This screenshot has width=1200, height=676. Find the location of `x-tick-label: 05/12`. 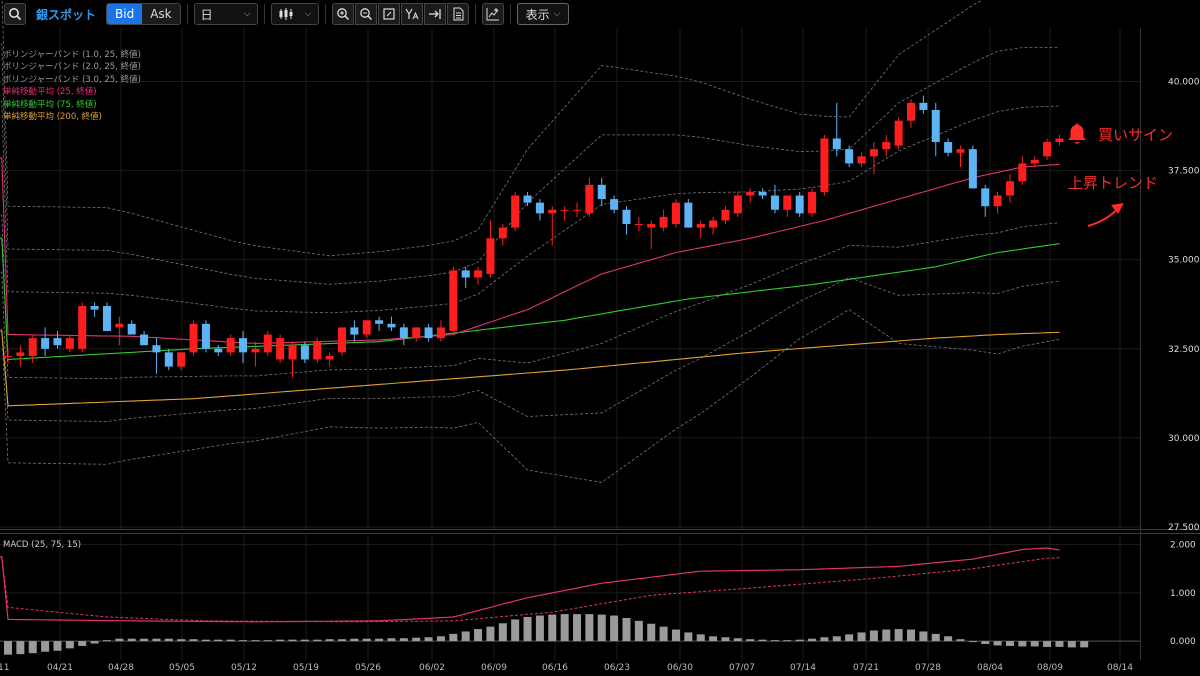

x-tick-label: 05/12 is located at coordinates (244, 668).